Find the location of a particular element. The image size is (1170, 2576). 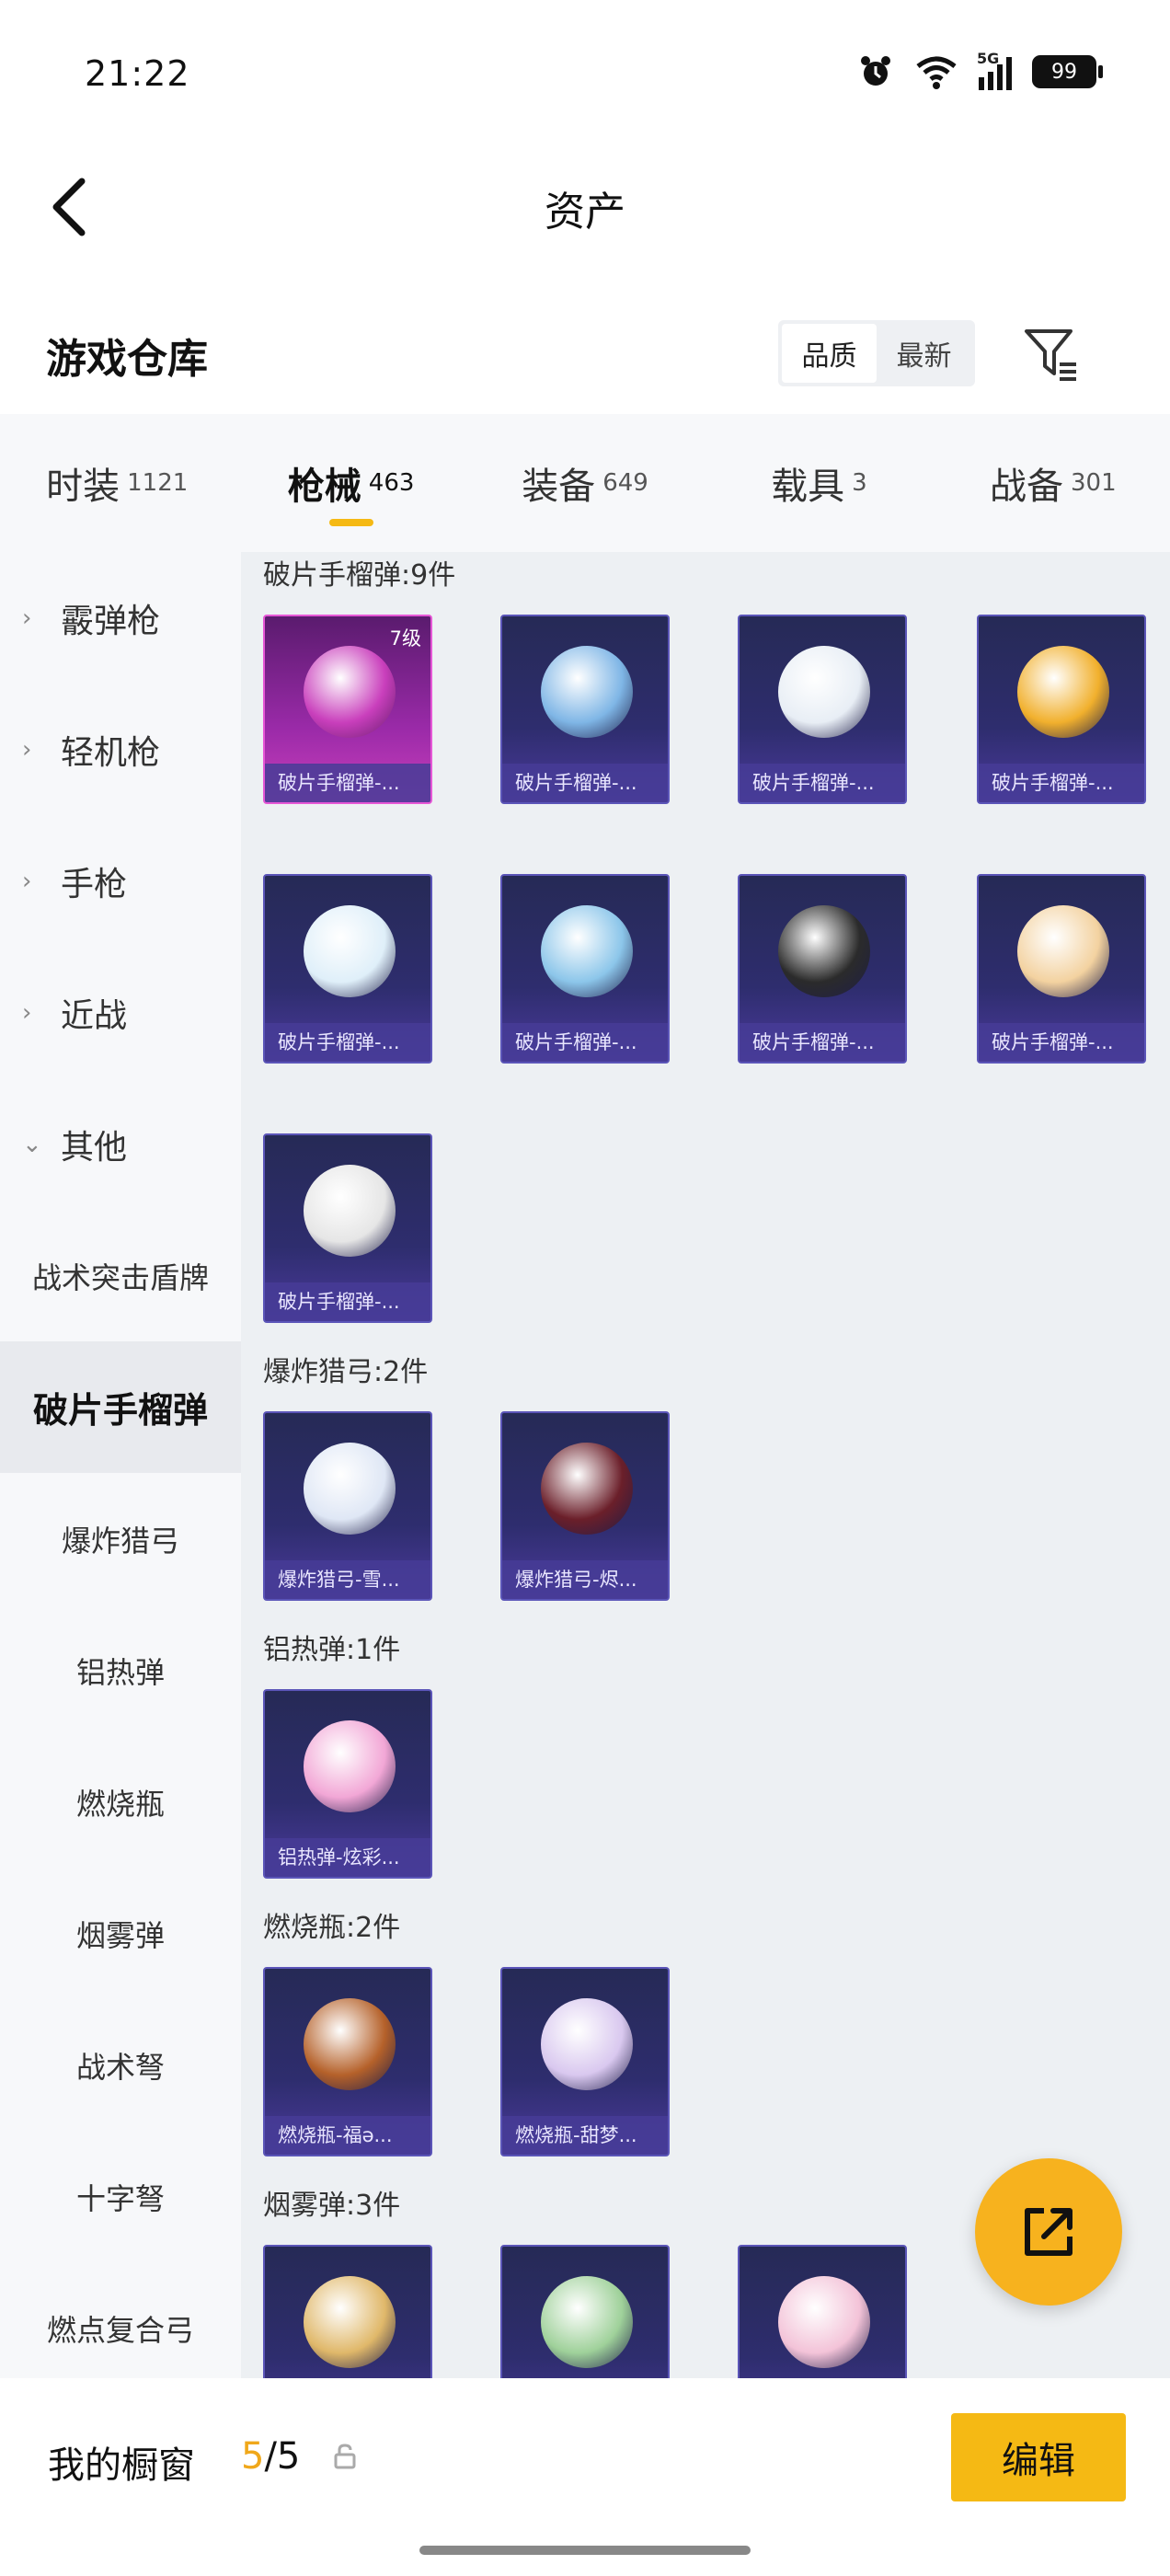

sidebar-category-label: 轻机枪 is located at coordinates (111, 752).